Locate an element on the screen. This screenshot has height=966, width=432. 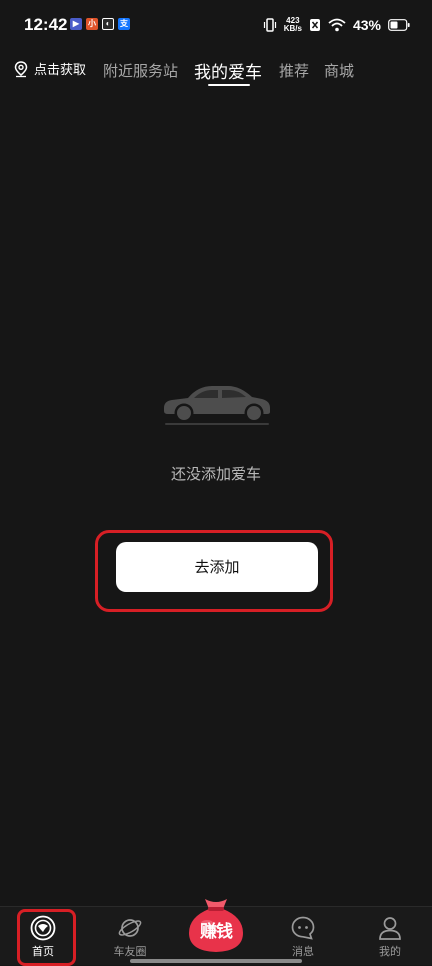
status-right: 423 KB/s 43% is located at coordinates (336, 25).